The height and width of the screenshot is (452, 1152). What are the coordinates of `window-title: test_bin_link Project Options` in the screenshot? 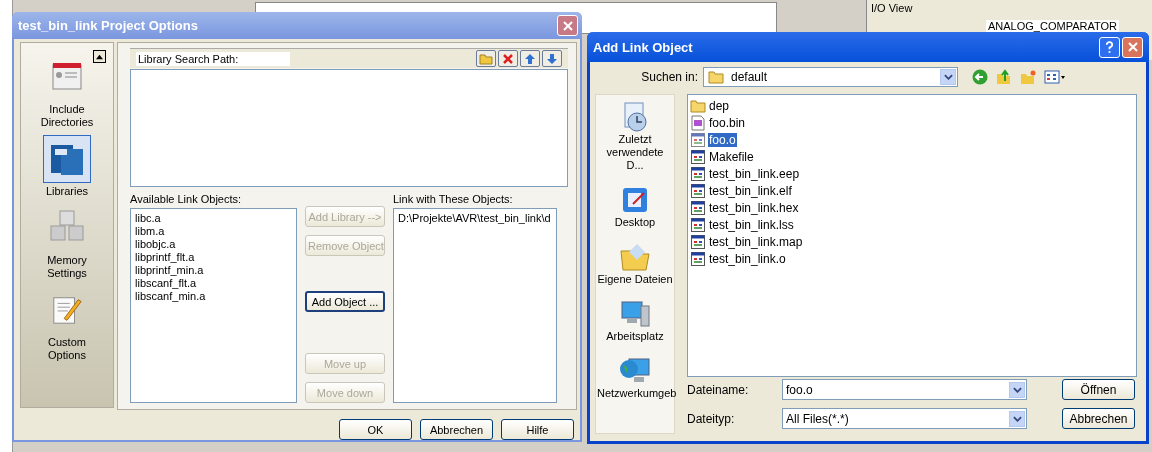 It's located at (108, 25).